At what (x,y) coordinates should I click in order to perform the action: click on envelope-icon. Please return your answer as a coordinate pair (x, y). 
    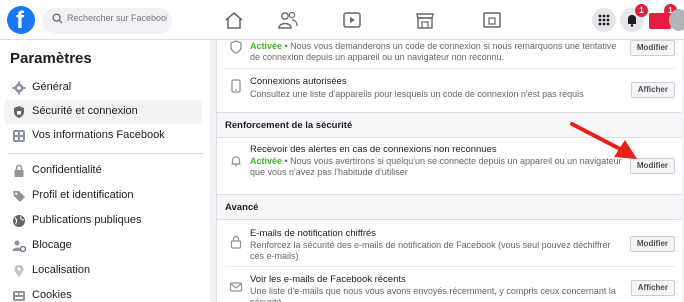
    Looking at the image, I should click on (236, 287).